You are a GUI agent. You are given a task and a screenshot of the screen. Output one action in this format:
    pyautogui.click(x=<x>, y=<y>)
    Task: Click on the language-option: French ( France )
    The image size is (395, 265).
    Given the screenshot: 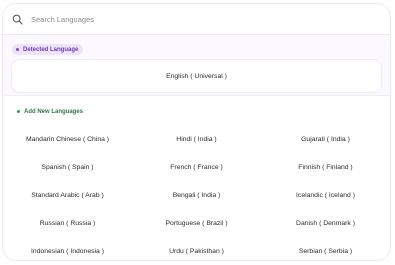 What is the action you would take?
    pyautogui.click(x=196, y=167)
    